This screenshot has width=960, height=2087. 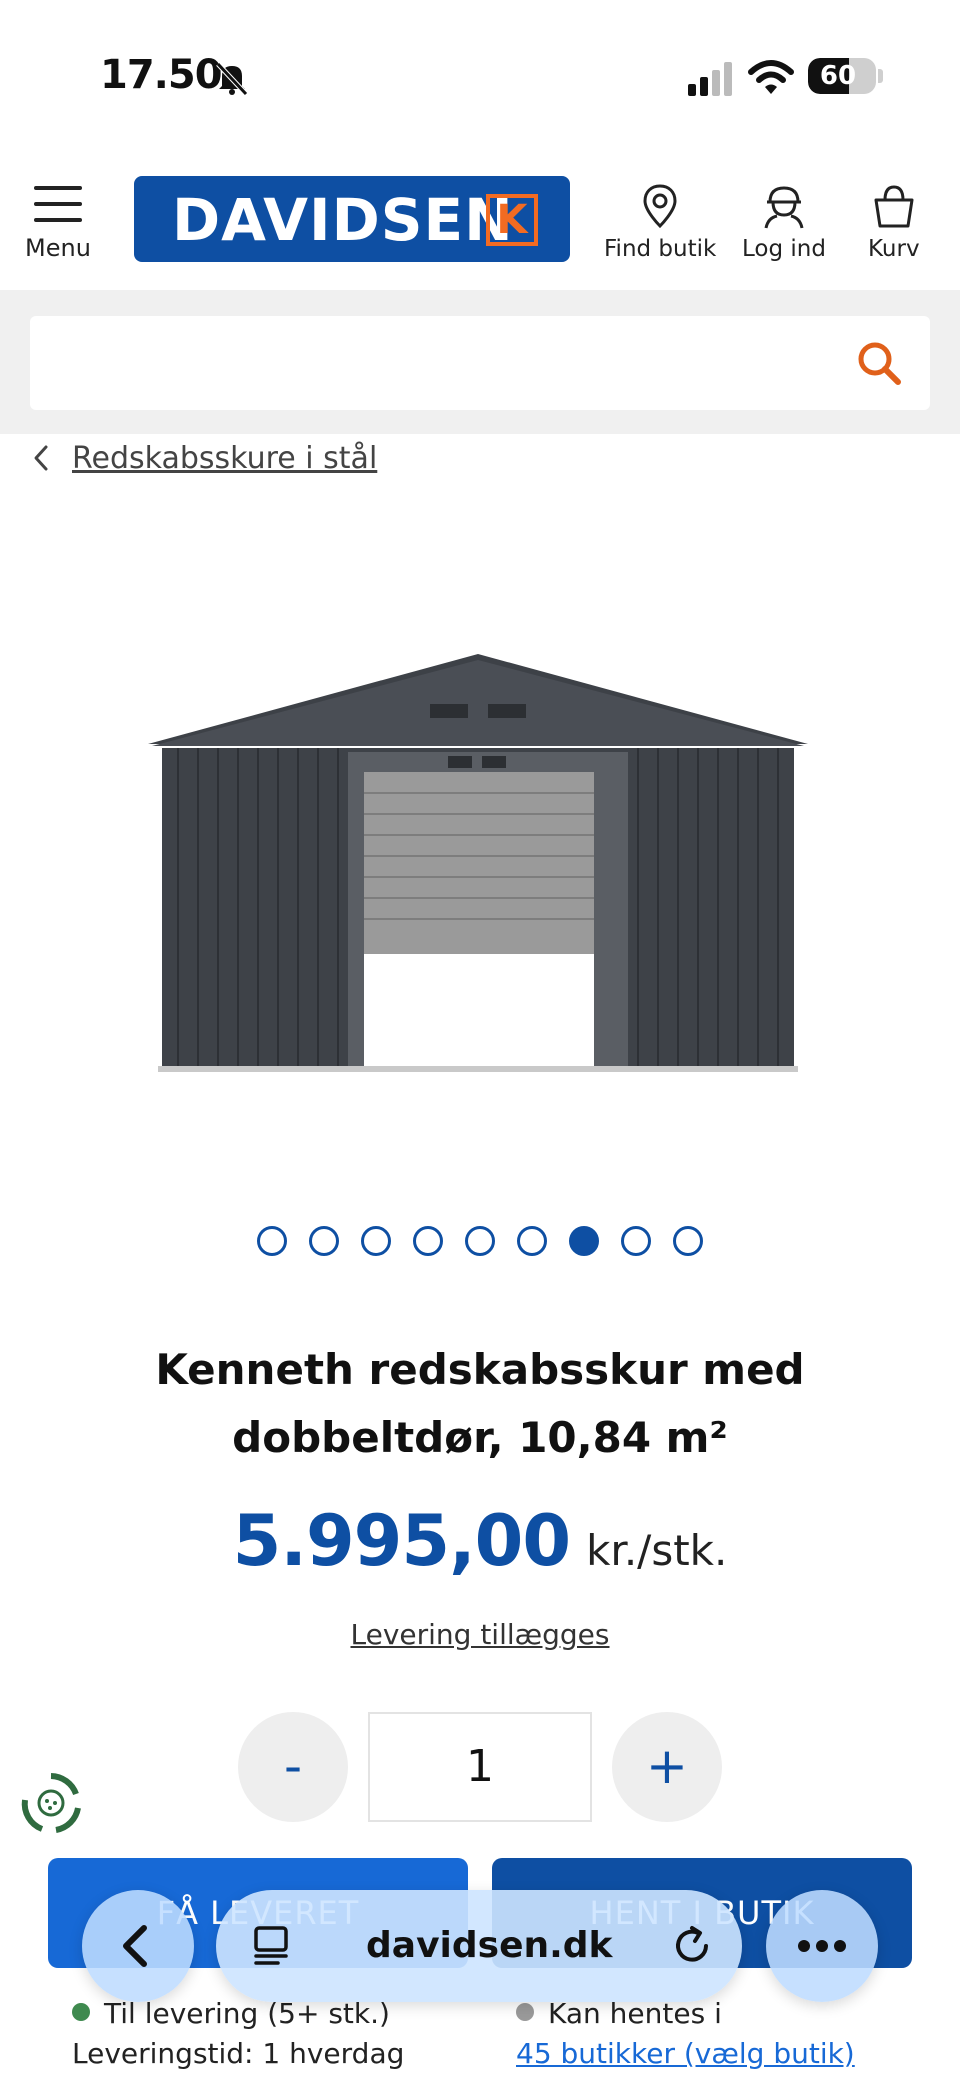 I want to click on cellular-signal-icon, so click(x=710, y=79).